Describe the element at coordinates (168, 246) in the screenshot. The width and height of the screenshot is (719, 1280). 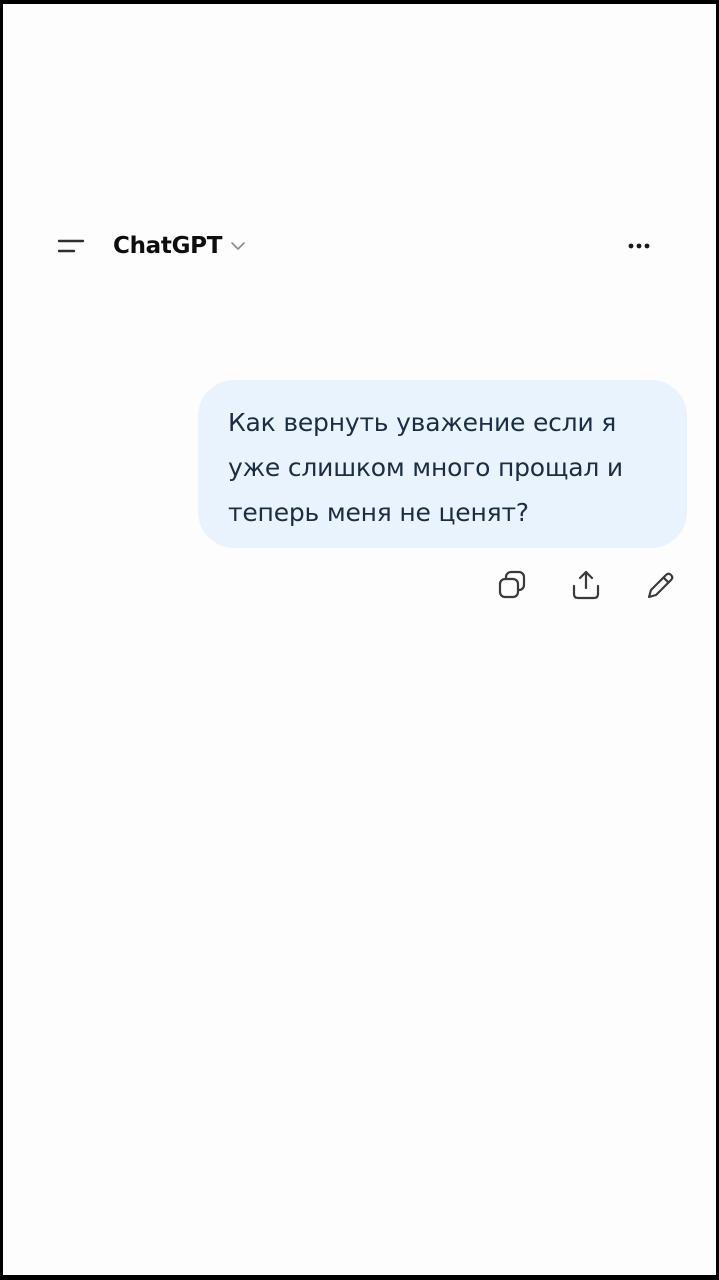
I see `page-title: ChatGPT` at that location.